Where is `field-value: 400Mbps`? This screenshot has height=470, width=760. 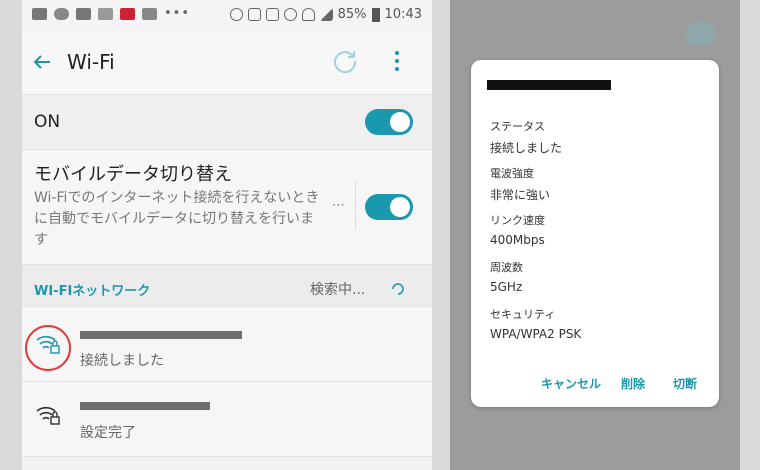 field-value: 400Mbps is located at coordinates (517, 240).